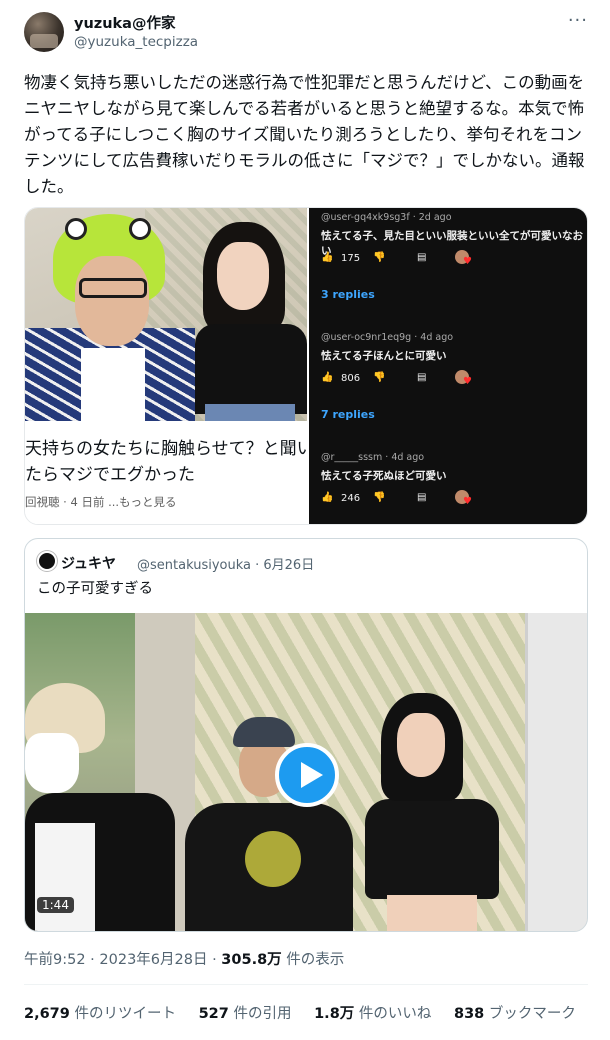 Image resolution: width=610 pixels, height=1040 pixels. I want to click on comment-actions: 👍 246 👎 ▤ ♥, so click(452, 499).